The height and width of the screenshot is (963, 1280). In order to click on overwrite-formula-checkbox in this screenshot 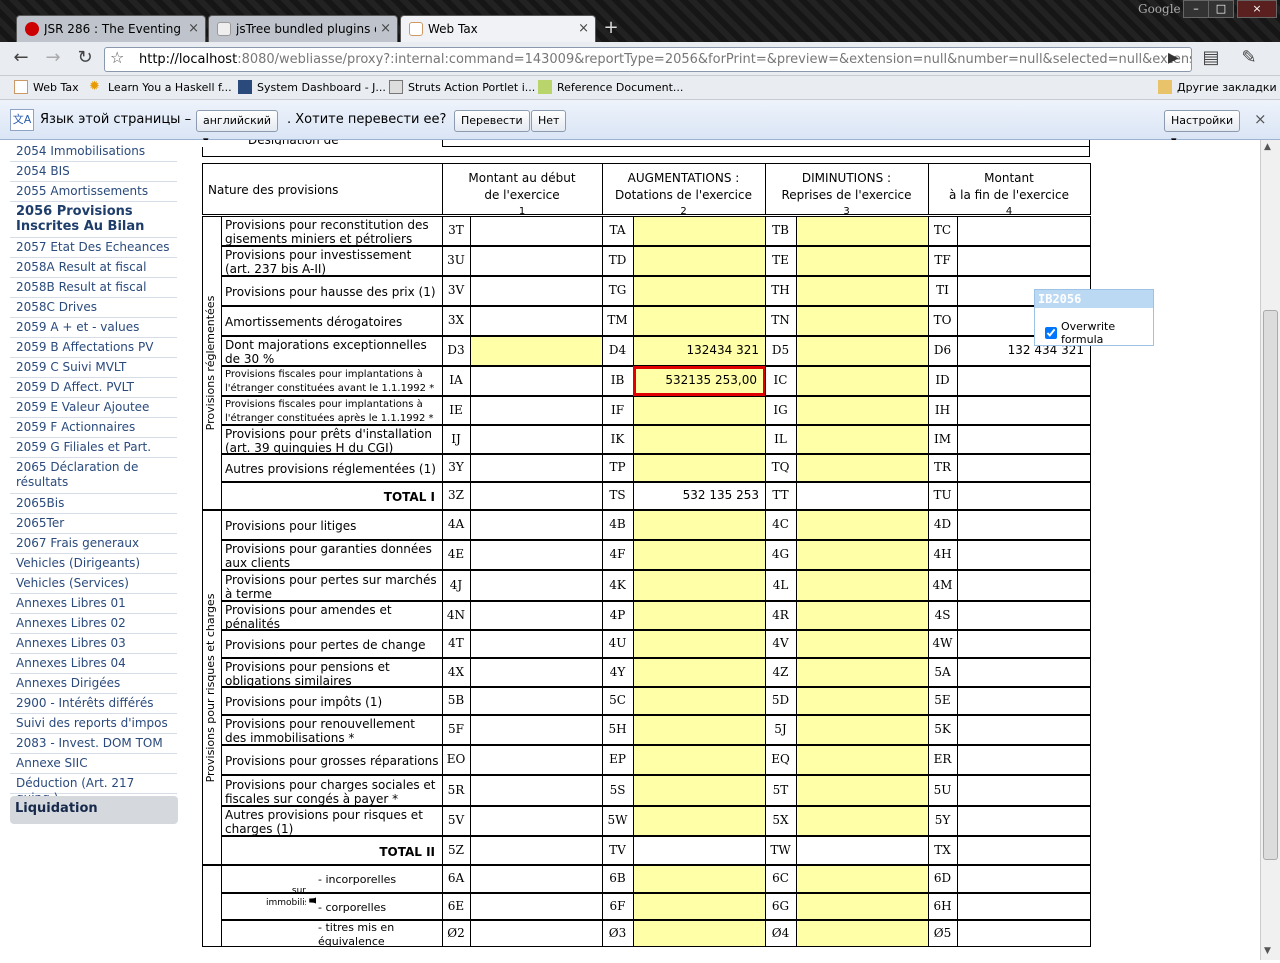, I will do `click(1051, 333)`.